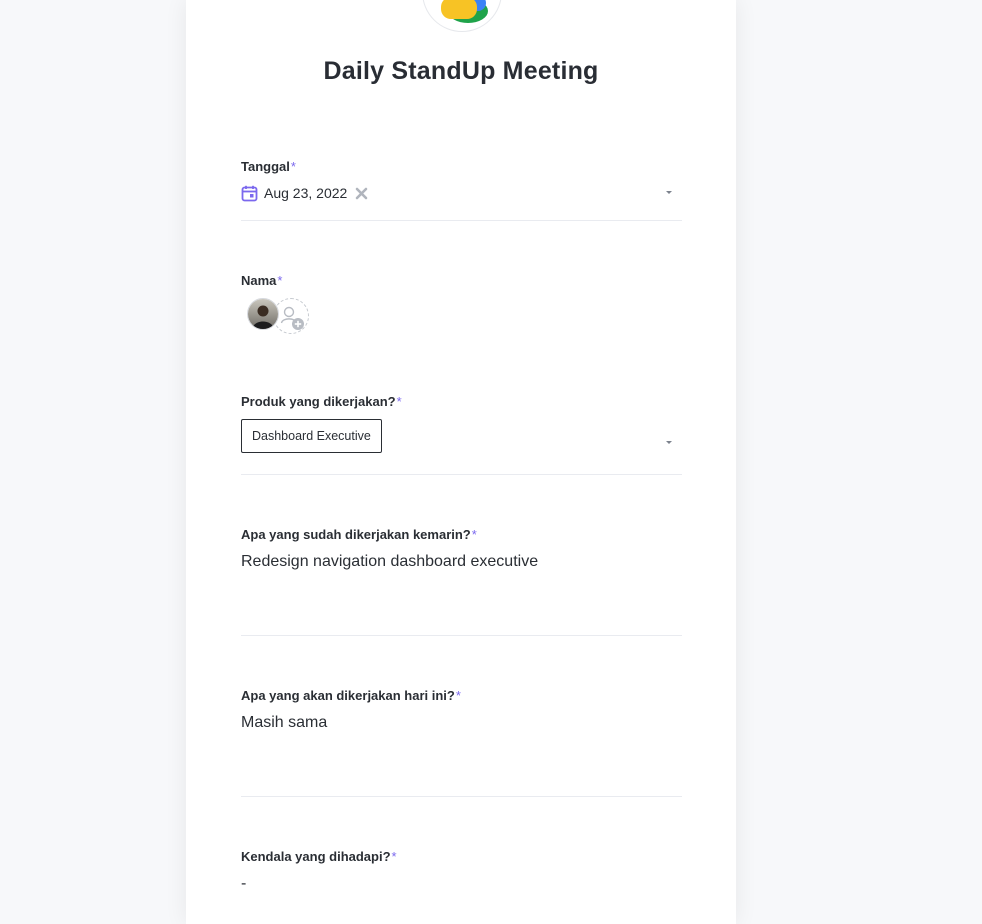 The image size is (982, 924). Describe the element at coordinates (461, 220) in the screenshot. I see `date-divider` at that location.